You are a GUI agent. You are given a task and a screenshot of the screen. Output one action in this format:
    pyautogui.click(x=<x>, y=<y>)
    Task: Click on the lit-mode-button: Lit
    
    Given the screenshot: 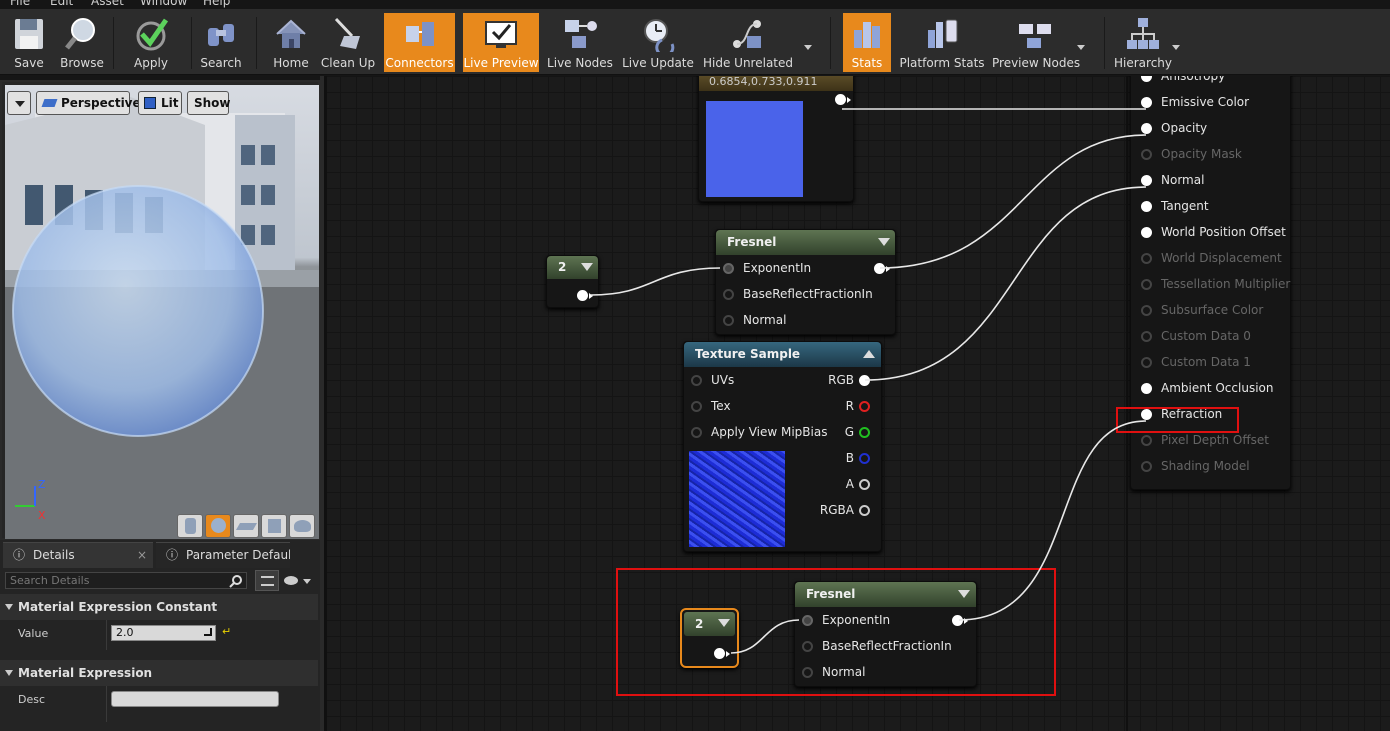 What is the action you would take?
    pyautogui.click(x=160, y=103)
    